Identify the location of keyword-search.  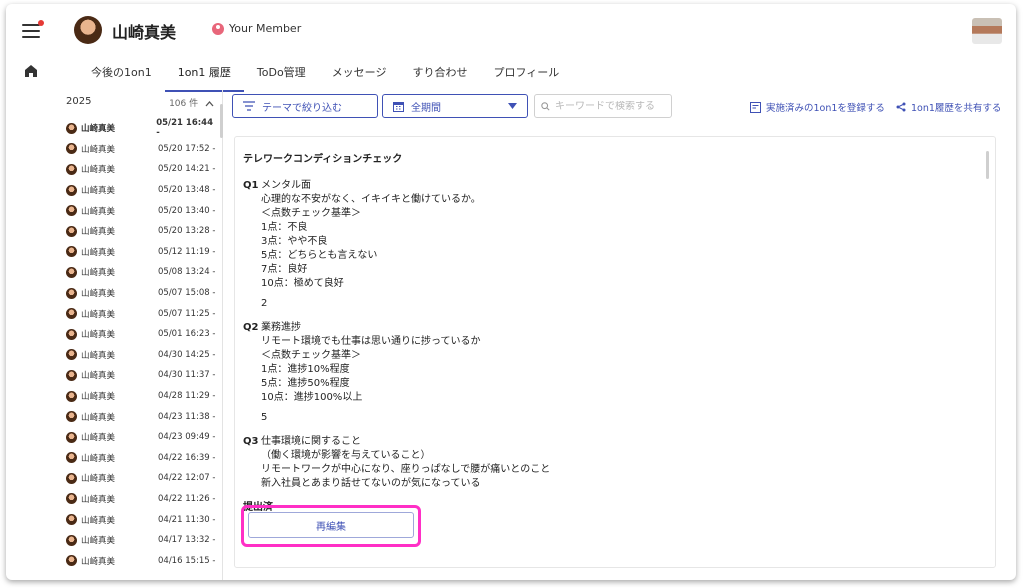
(603, 106).